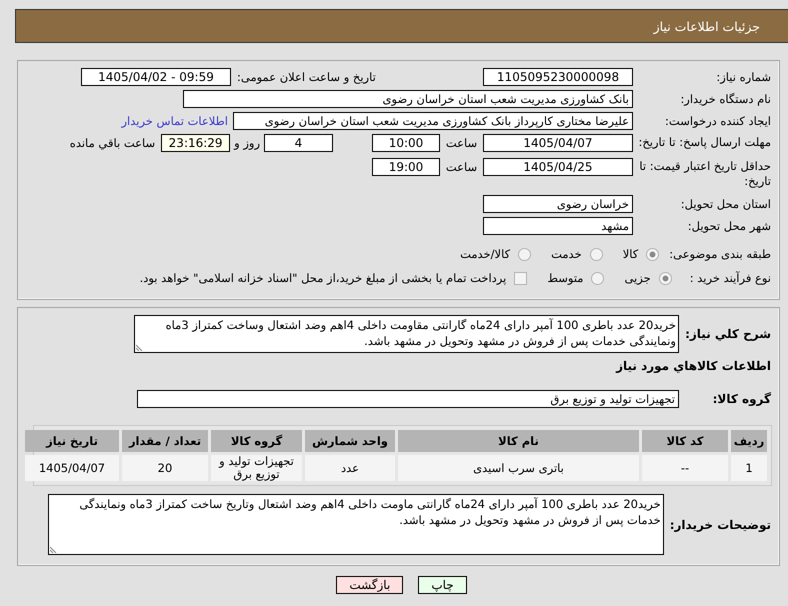 This screenshot has height=606, width=788. What do you see at coordinates (518, 441) in the screenshot?
I see `column-header: نام کالا` at bounding box center [518, 441].